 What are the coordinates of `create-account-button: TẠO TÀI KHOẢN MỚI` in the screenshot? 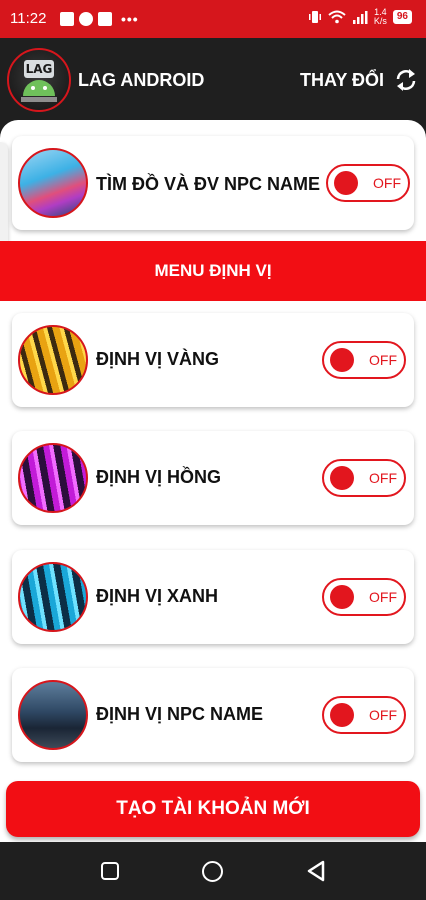 It's located at (213, 809).